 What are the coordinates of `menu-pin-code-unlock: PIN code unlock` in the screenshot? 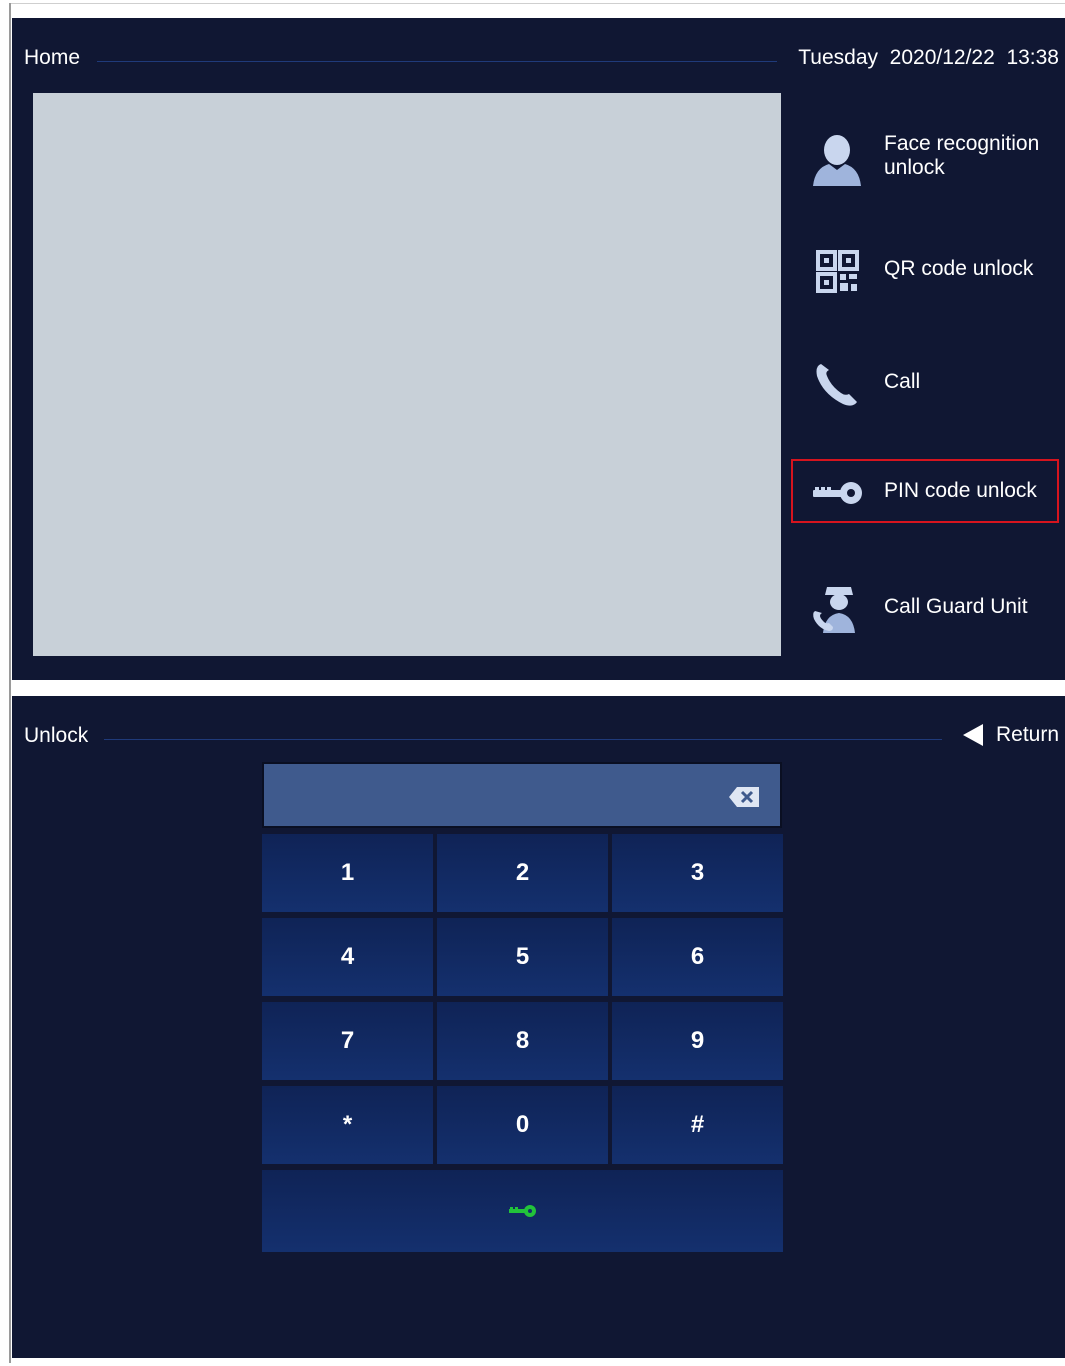 It's located at (925, 491).